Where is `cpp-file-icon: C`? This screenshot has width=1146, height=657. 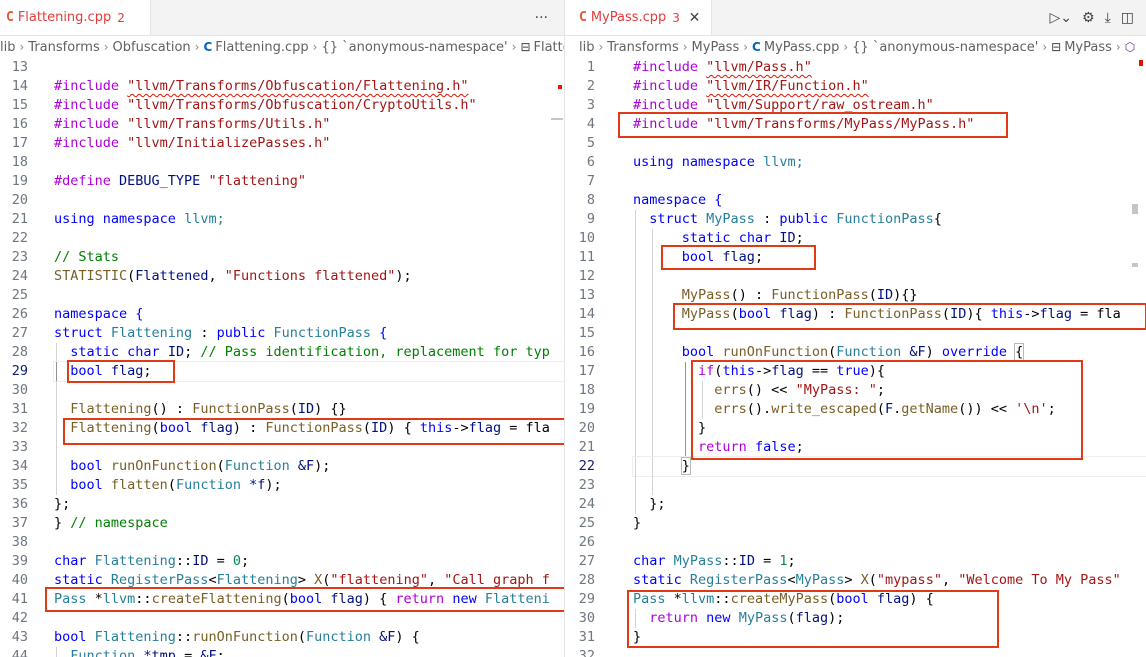
cpp-file-icon: C is located at coordinates (583, 17).